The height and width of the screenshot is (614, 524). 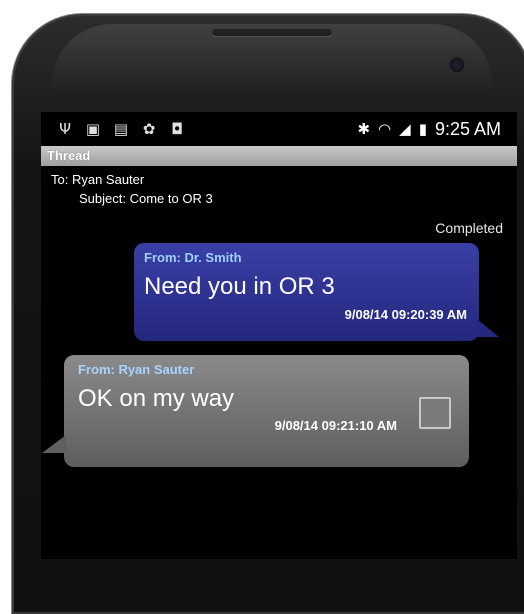 What do you see at coordinates (469, 228) in the screenshot?
I see `thread-status: Completed` at bounding box center [469, 228].